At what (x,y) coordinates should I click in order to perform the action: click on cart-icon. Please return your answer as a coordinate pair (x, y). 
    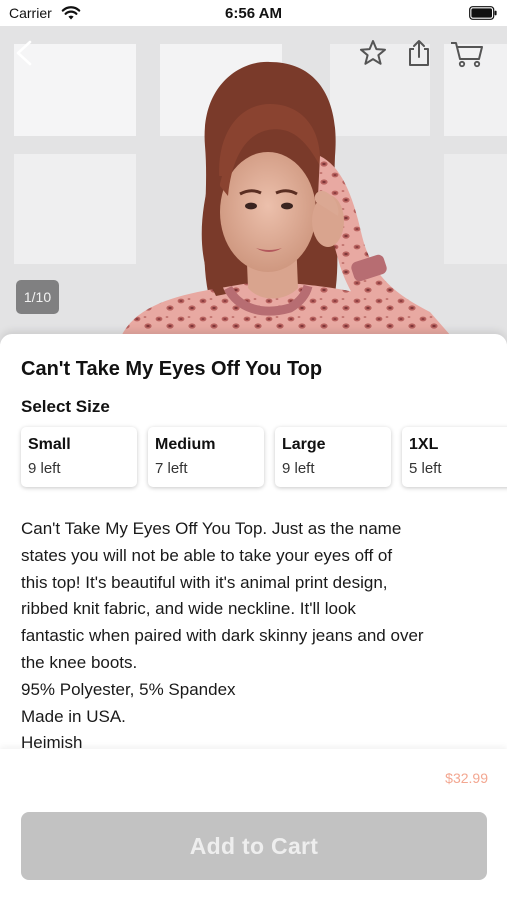
    Looking at the image, I should click on (467, 53).